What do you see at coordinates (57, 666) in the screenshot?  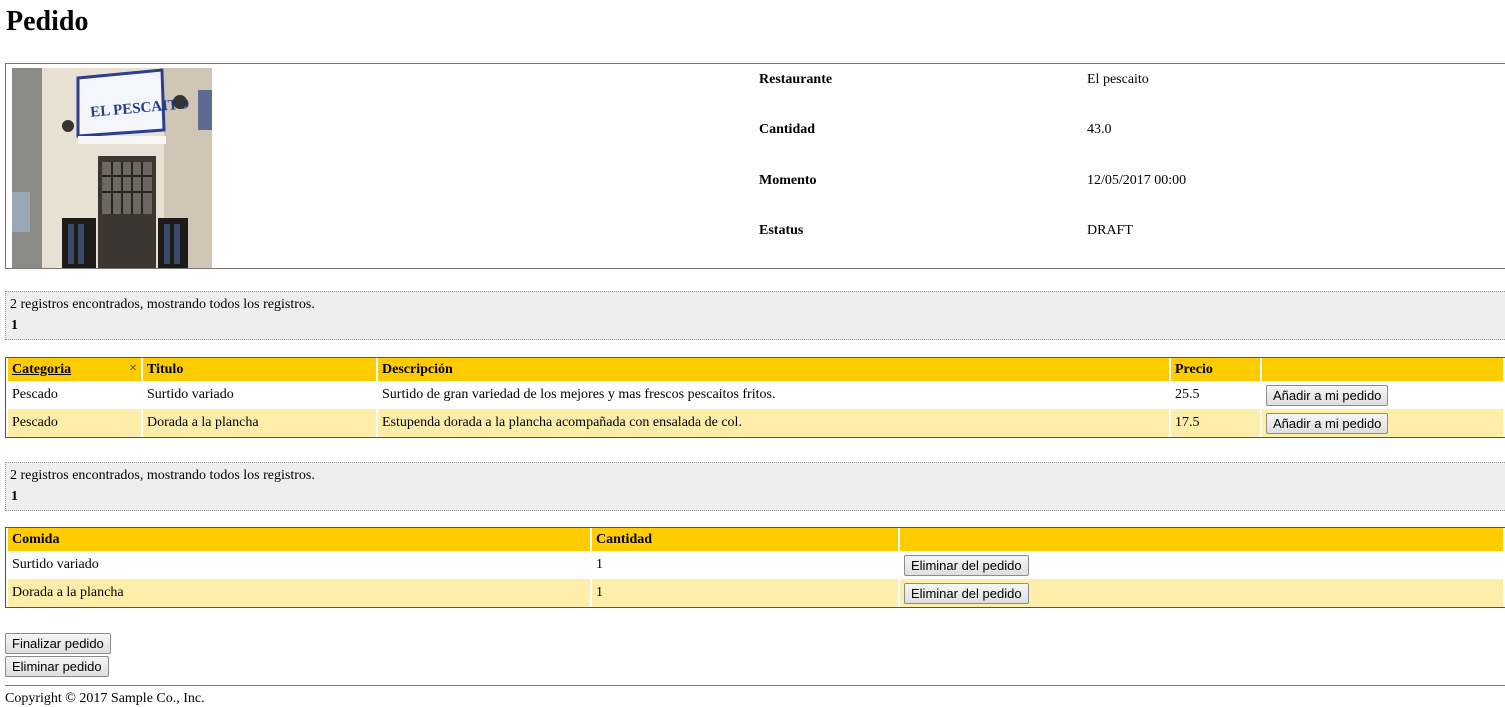 I see `delete-order-button: Eliminar pedido` at bounding box center [57, 666].